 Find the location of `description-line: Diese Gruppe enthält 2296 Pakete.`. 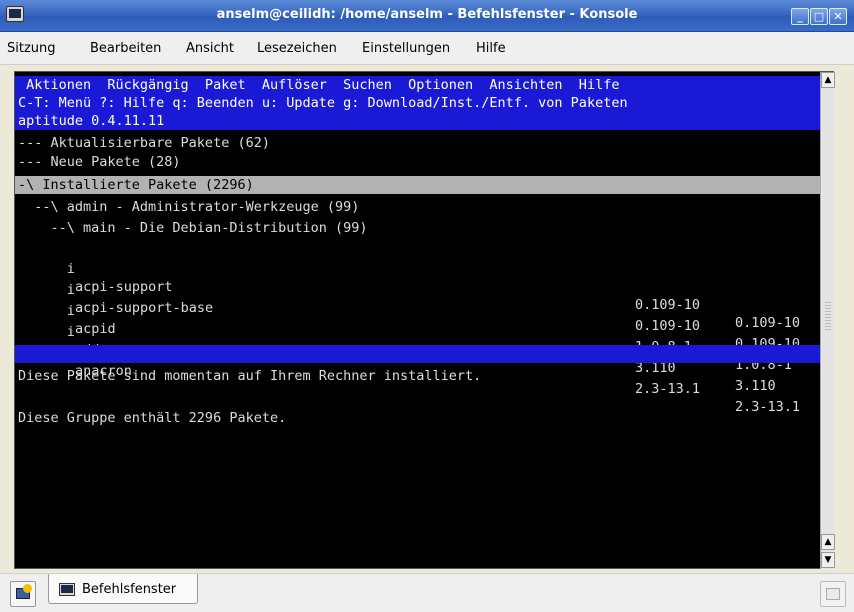

description-line: Diese Gruppe enthält 2296 Pakete. is located at coordinates (152, 418).